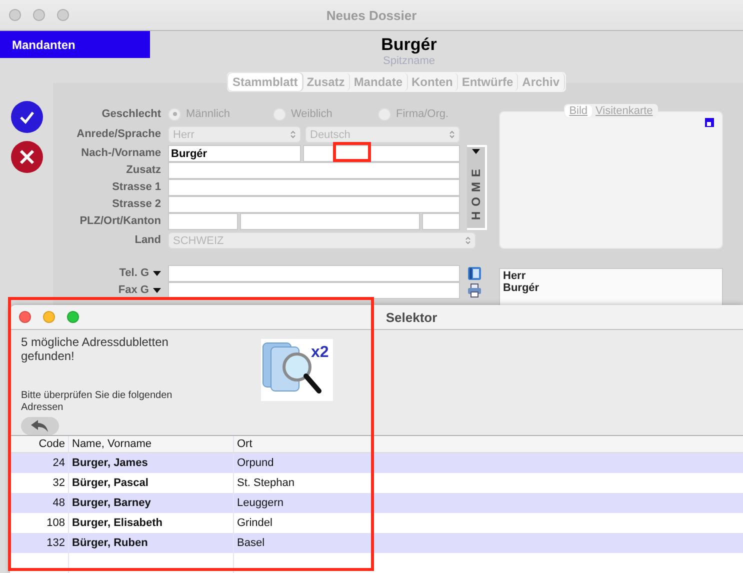 The width and height of the screenshot is (743, 573). I want to click on confirm-button, so click(26, 117).